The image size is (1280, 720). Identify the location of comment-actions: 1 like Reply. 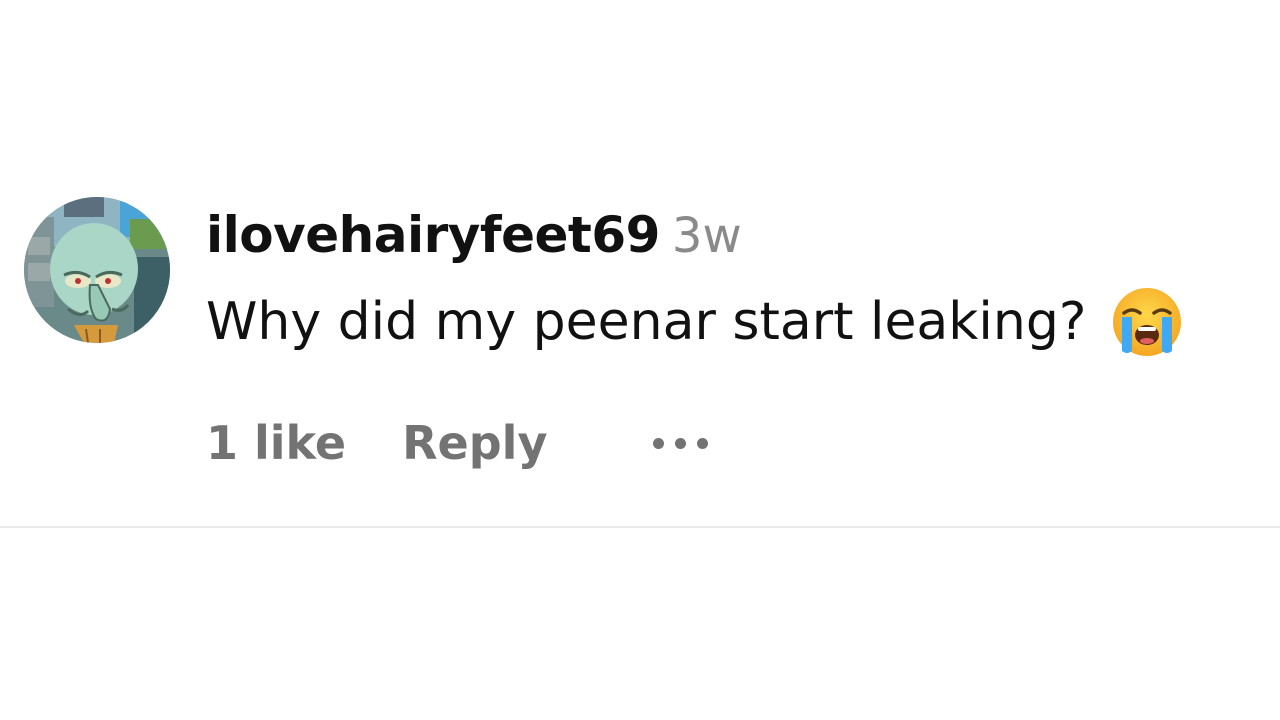
(457, 443).